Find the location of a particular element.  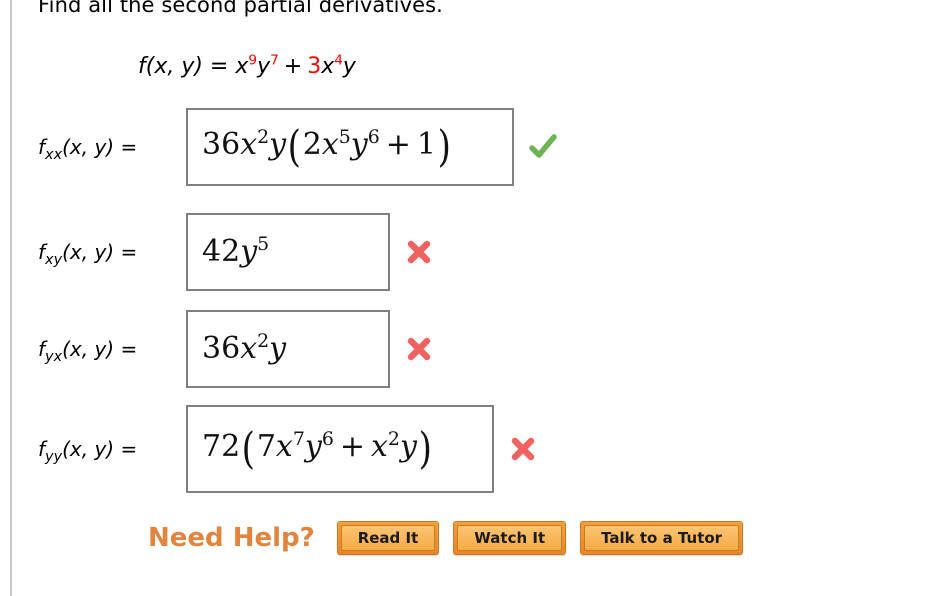

answer-row: fxx(x, y) = 36x2y(2x5y6 +1) is located at coordinates (298, 147).